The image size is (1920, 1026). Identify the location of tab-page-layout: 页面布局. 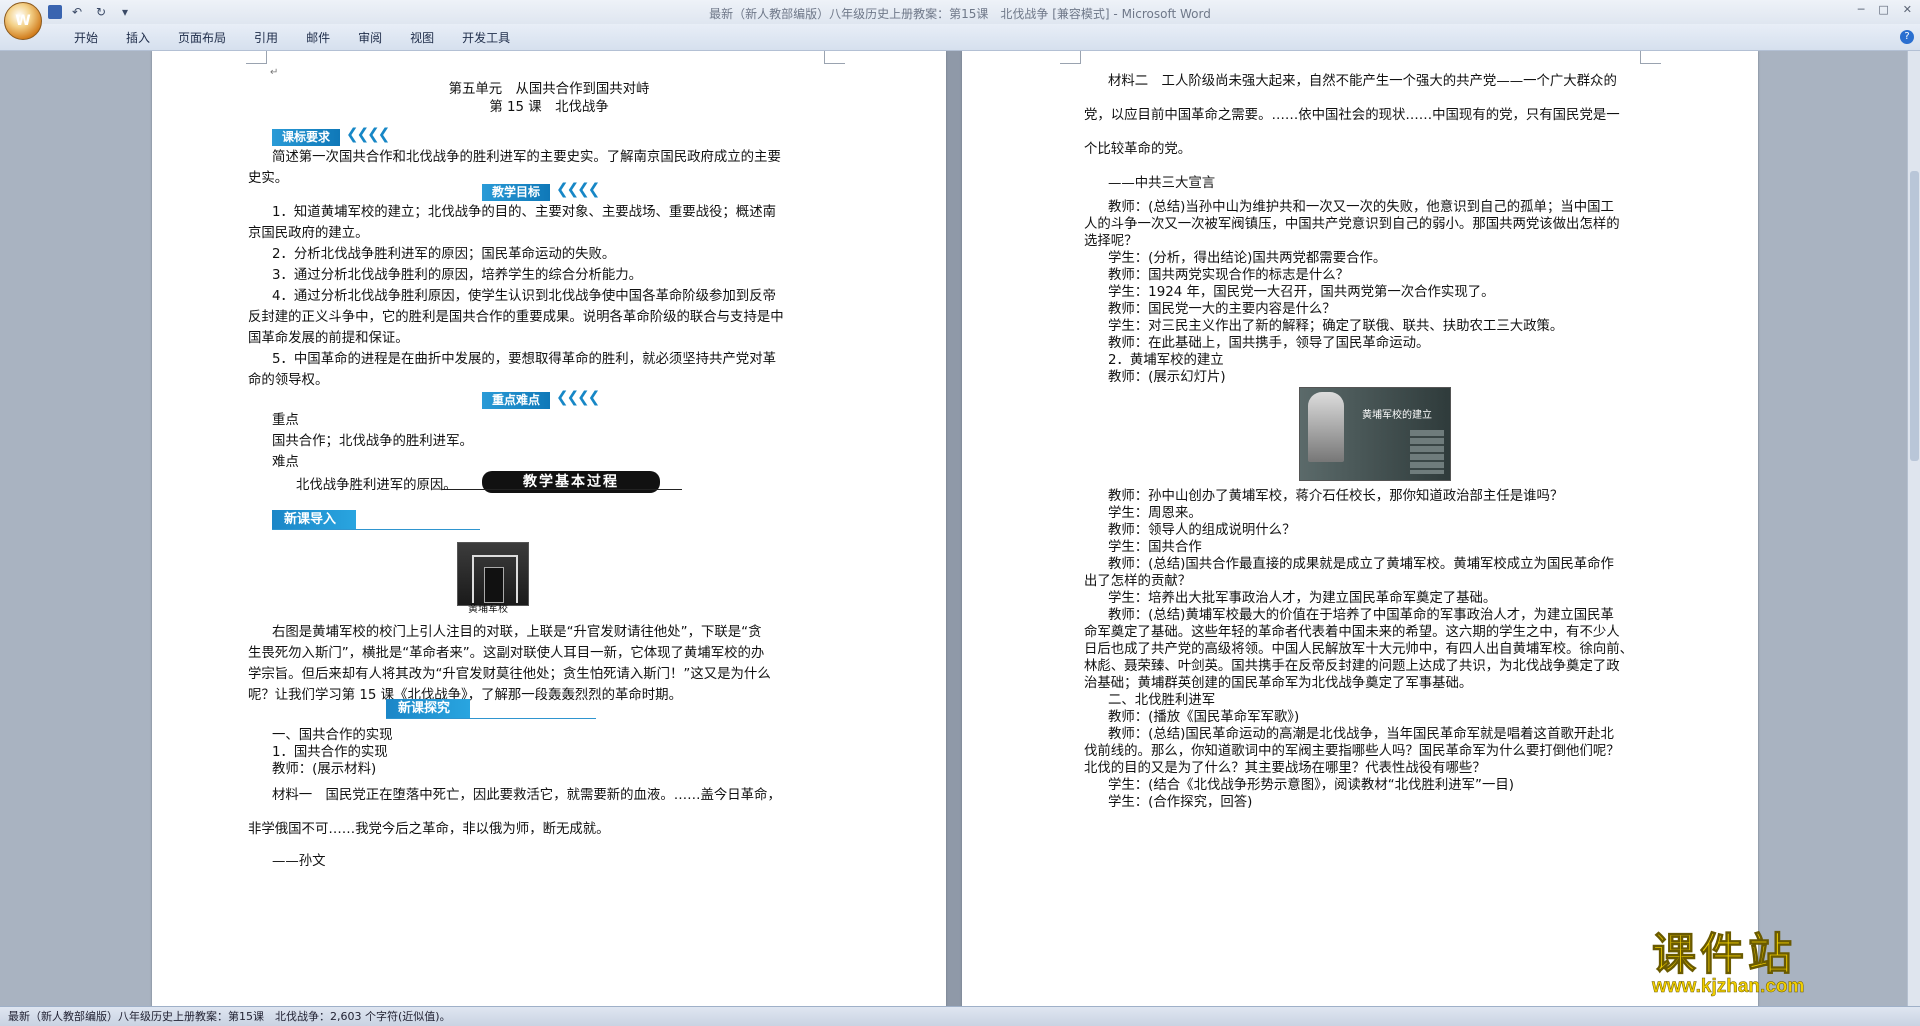
(202, 37).